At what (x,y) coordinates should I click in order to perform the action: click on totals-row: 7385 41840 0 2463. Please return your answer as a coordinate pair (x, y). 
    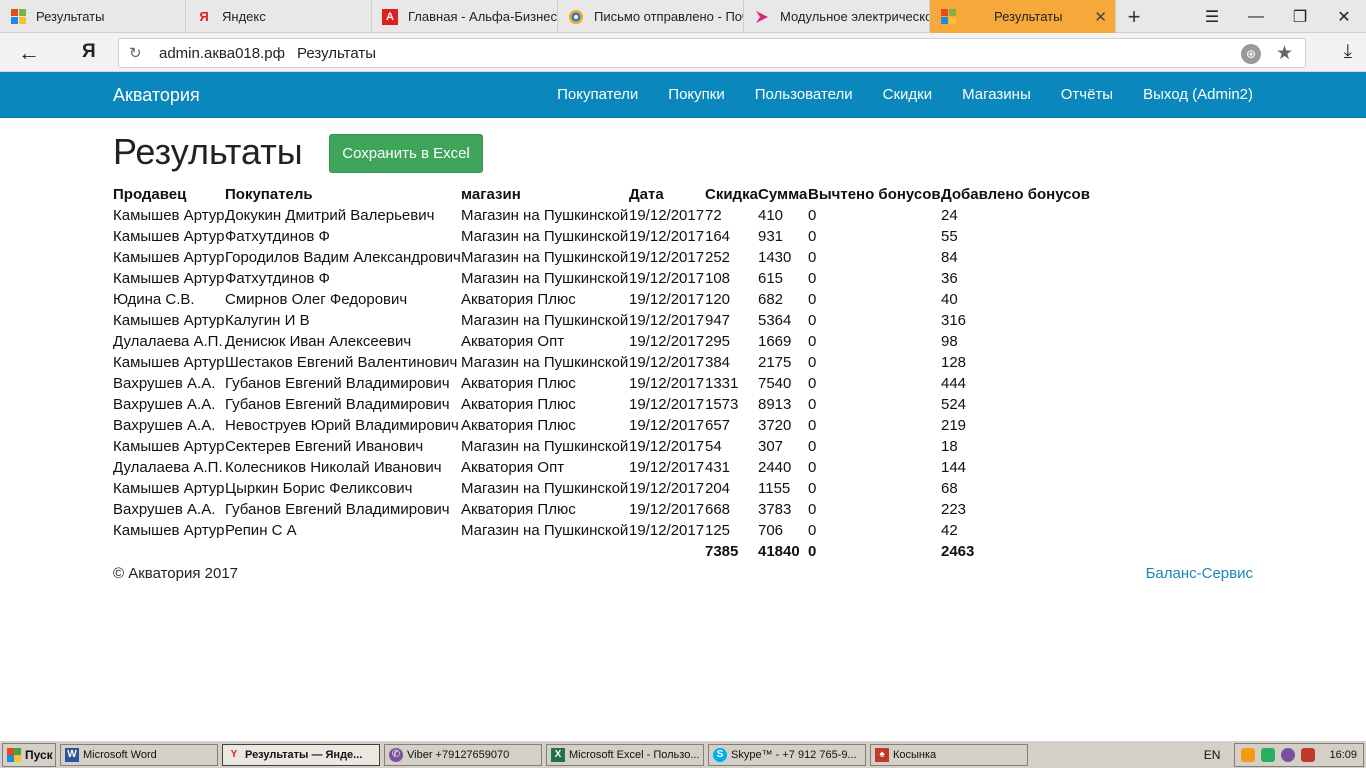
    Looking at the image, I should click on (602, 551).